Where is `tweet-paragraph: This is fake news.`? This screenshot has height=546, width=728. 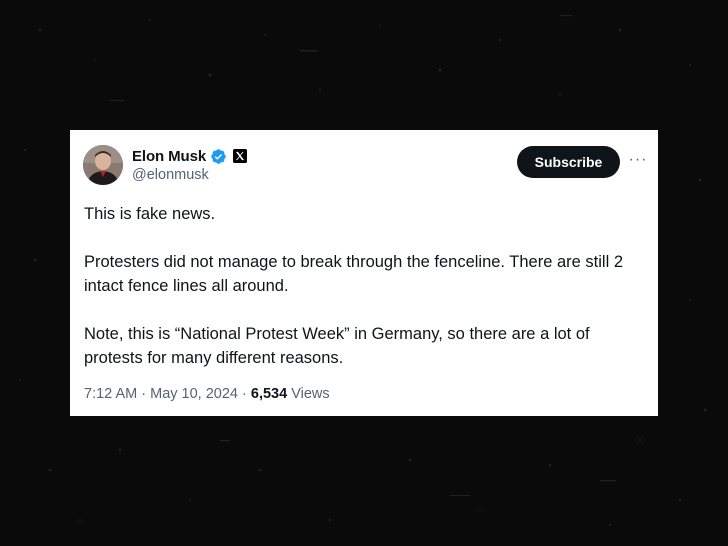
tweet-paragraph: This is fake news. is located at coordinates (150, 214).